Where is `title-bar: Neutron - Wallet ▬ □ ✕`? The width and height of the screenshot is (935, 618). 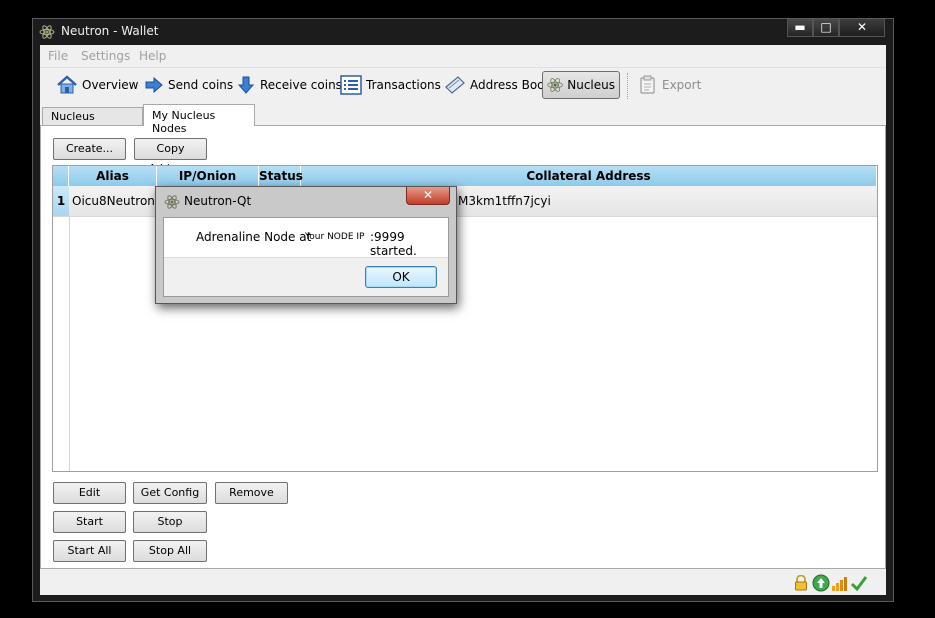 title-bar: Neutron - Wallet ▬ □ ✕ is located at coordinates (463, 32).